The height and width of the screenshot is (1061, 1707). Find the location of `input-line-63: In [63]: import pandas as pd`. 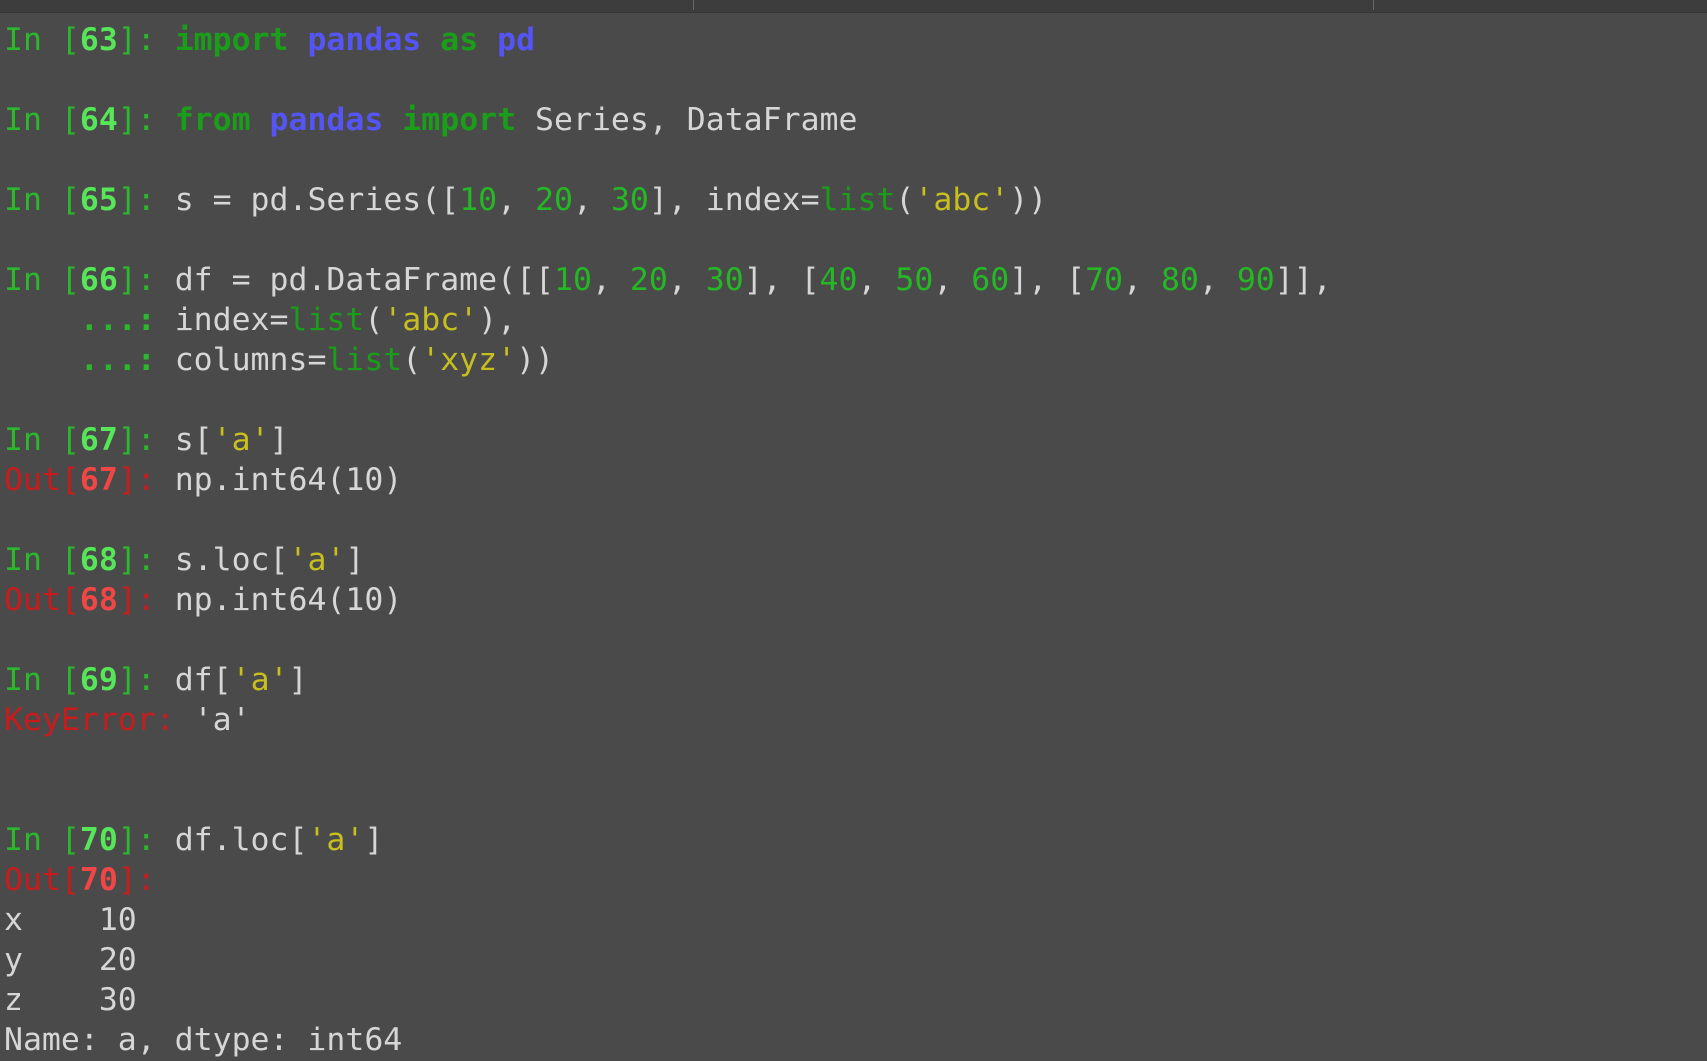

input-line-63: In [63]: import pandas as pd is located at coordinates (269, 40).